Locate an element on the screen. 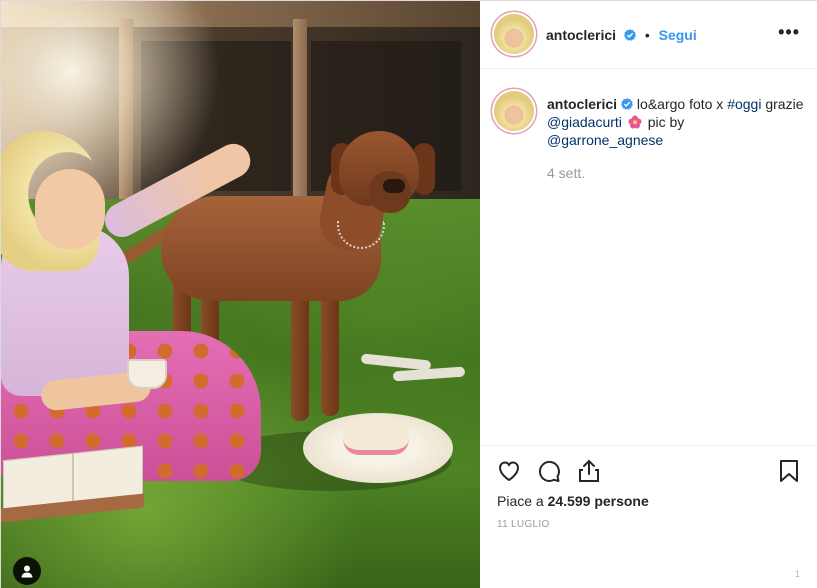  post-header: antoclerici • Segui ••• is located at coordinates (648, 35).